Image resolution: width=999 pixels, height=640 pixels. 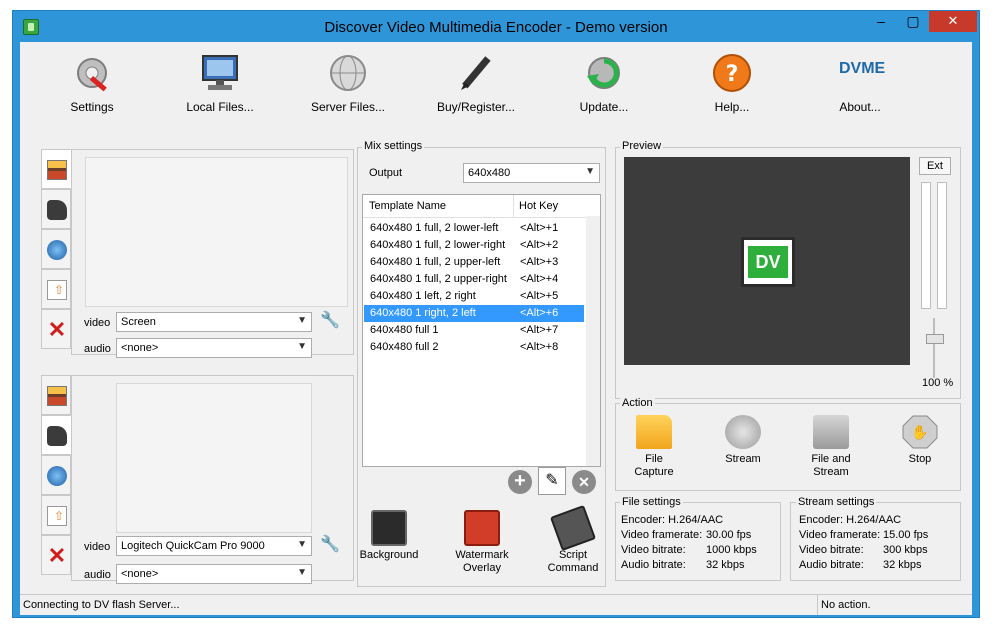 What do you see at coordinates (539, 330) in the screenshot?
I see `hot-key-cell: <Alt>+7` at bounding box center [539, 330].